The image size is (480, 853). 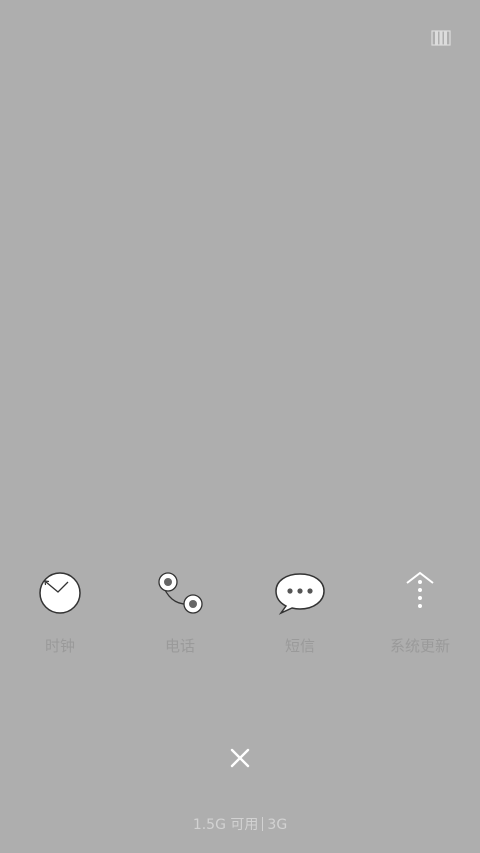 I want to click on update-icon, so click(x=420, y=594).